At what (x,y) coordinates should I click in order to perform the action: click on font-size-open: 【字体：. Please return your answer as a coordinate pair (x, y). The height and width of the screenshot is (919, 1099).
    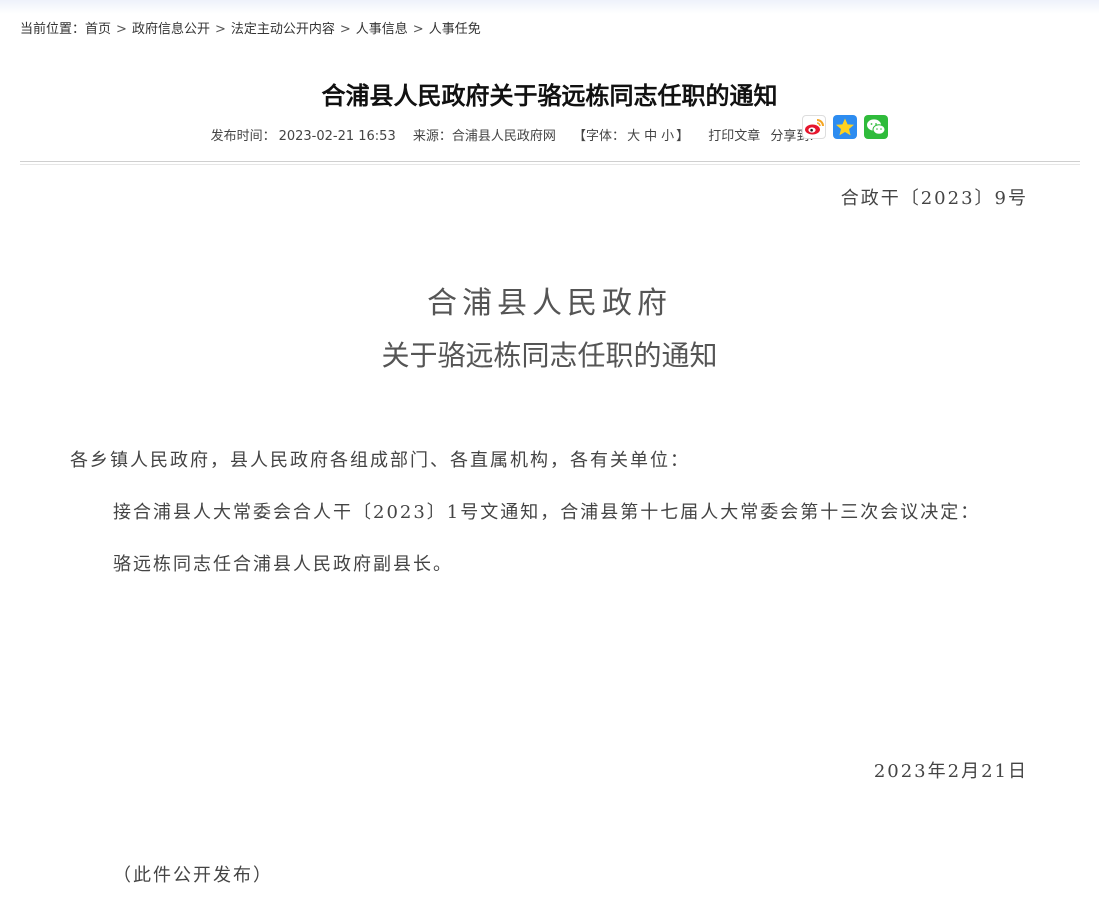
    Looking at the image, I should click on (599, 136).